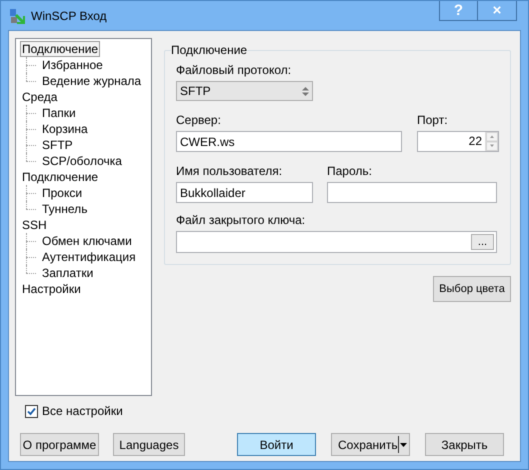 The image size is (529, 470). What do you see at coordinates (350, 171) in the screenshot?
I see `field-label: Пароль:` at bounding box center [350, 171].